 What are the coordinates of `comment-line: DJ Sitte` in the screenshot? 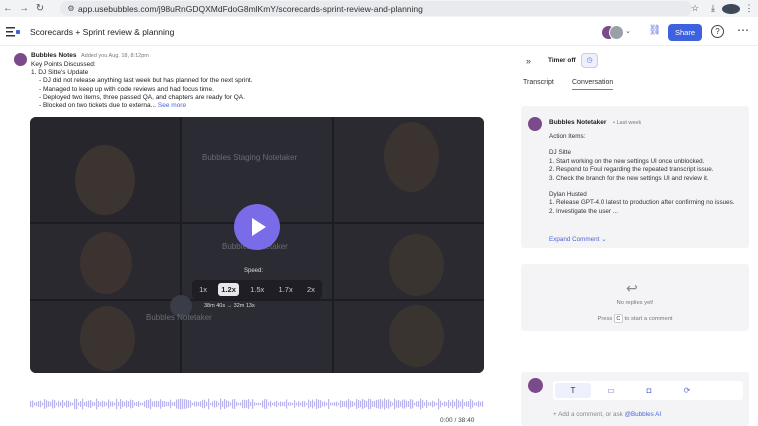 It's located at (560, 153).